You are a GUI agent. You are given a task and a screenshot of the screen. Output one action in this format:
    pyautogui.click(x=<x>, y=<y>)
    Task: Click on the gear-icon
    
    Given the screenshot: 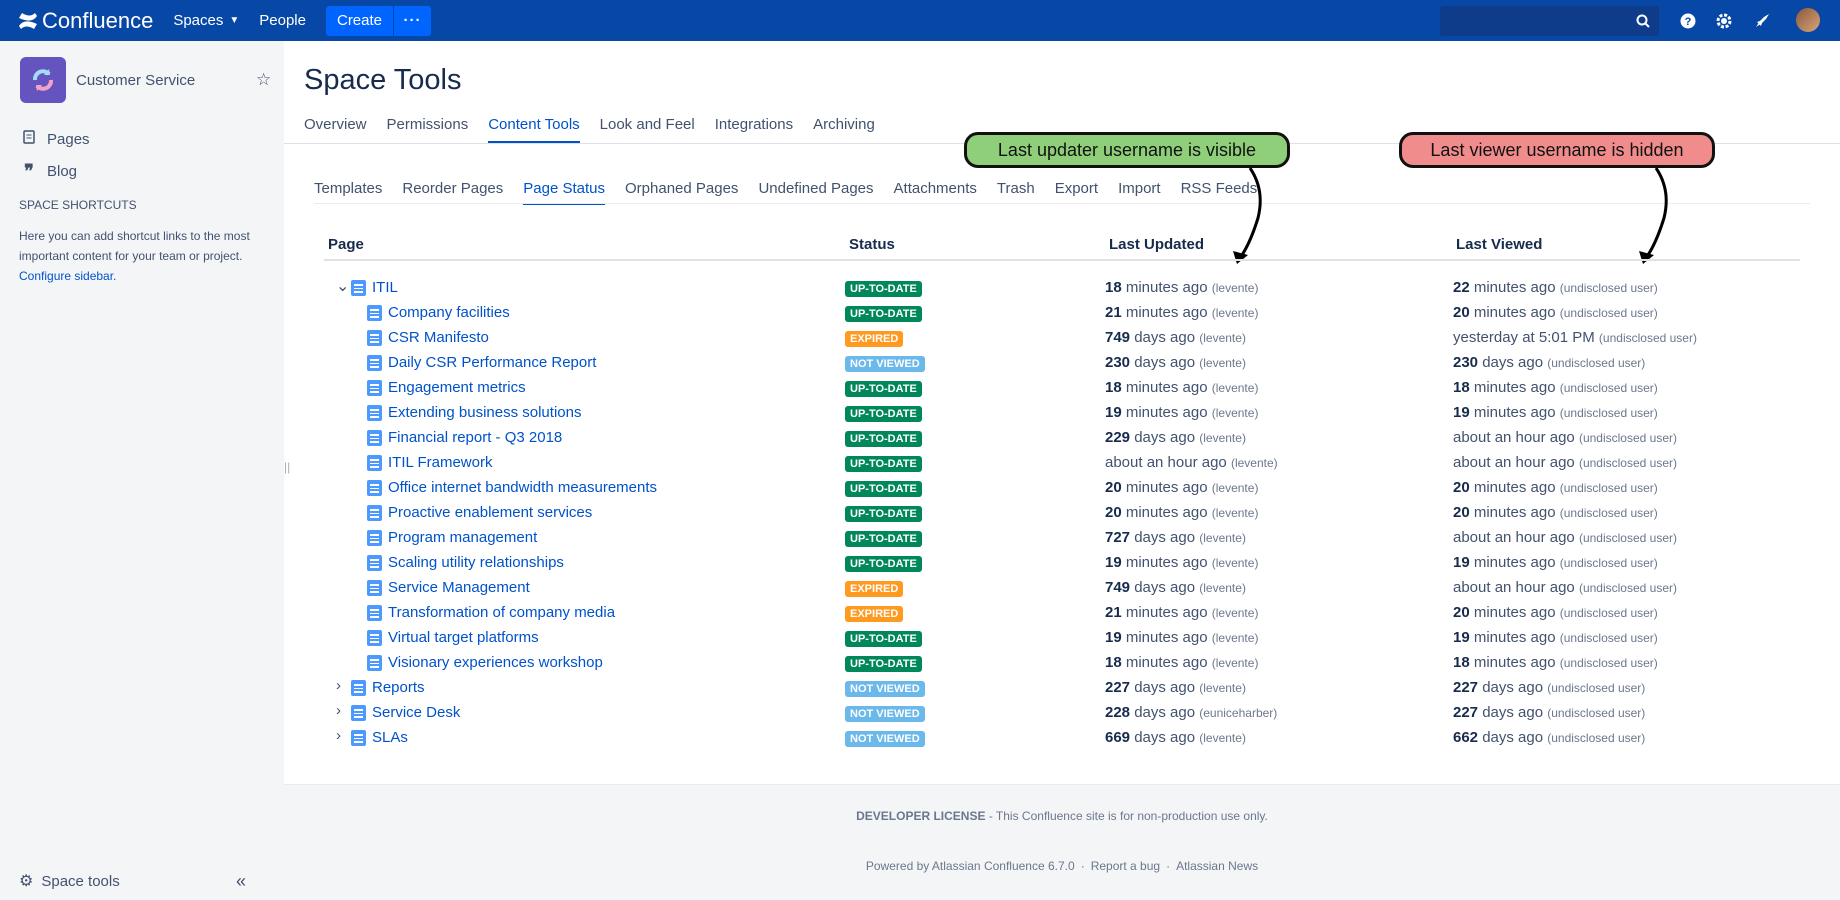 What is the action you would take?
    pyautogui.click(x=1724, y=21)
    